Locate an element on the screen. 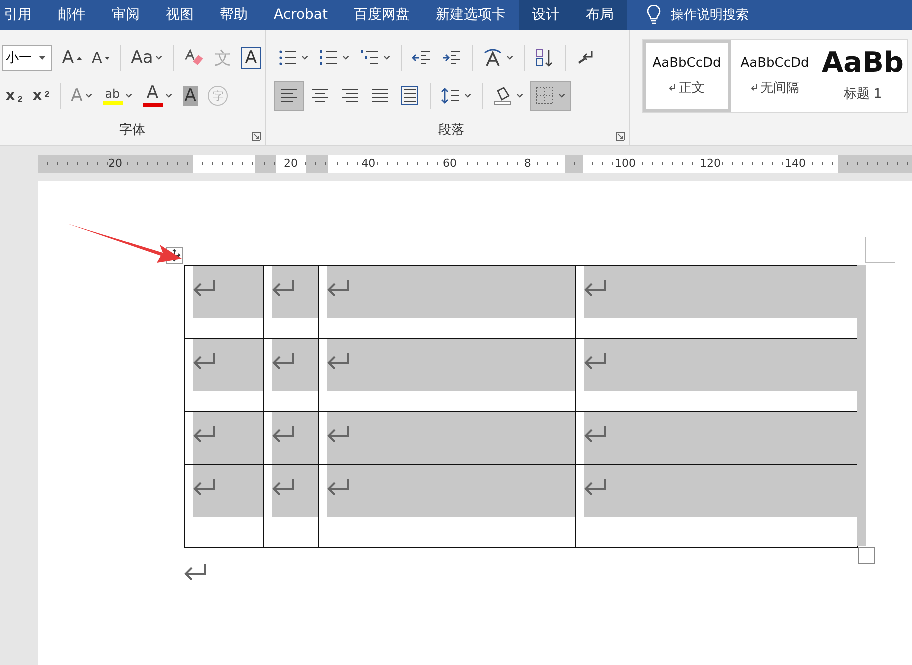  shrink-font-button: A is located at coordinates (101, 58).